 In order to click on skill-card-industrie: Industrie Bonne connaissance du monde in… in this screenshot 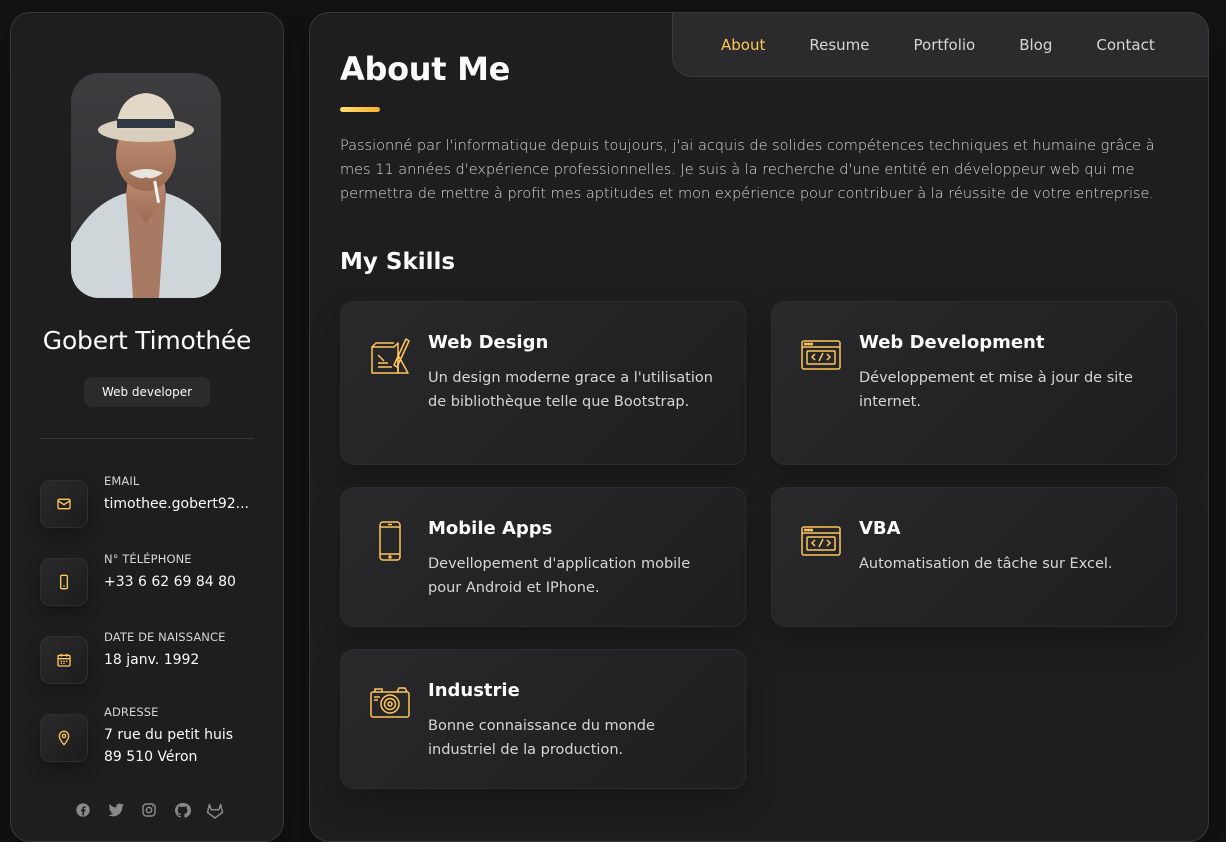, I will do `click(543, 719)`.